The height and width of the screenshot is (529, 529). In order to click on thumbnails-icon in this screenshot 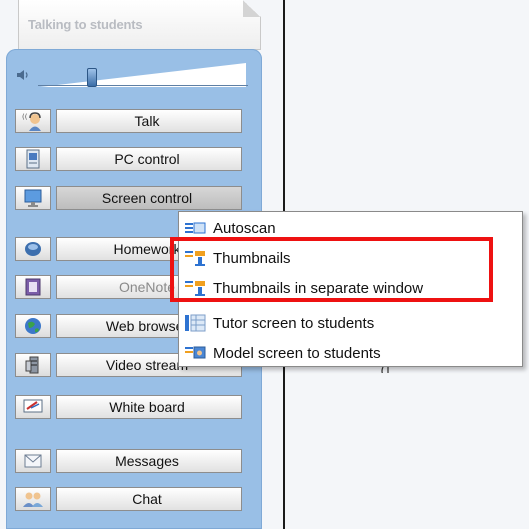, I will do `click(195, 258)`.